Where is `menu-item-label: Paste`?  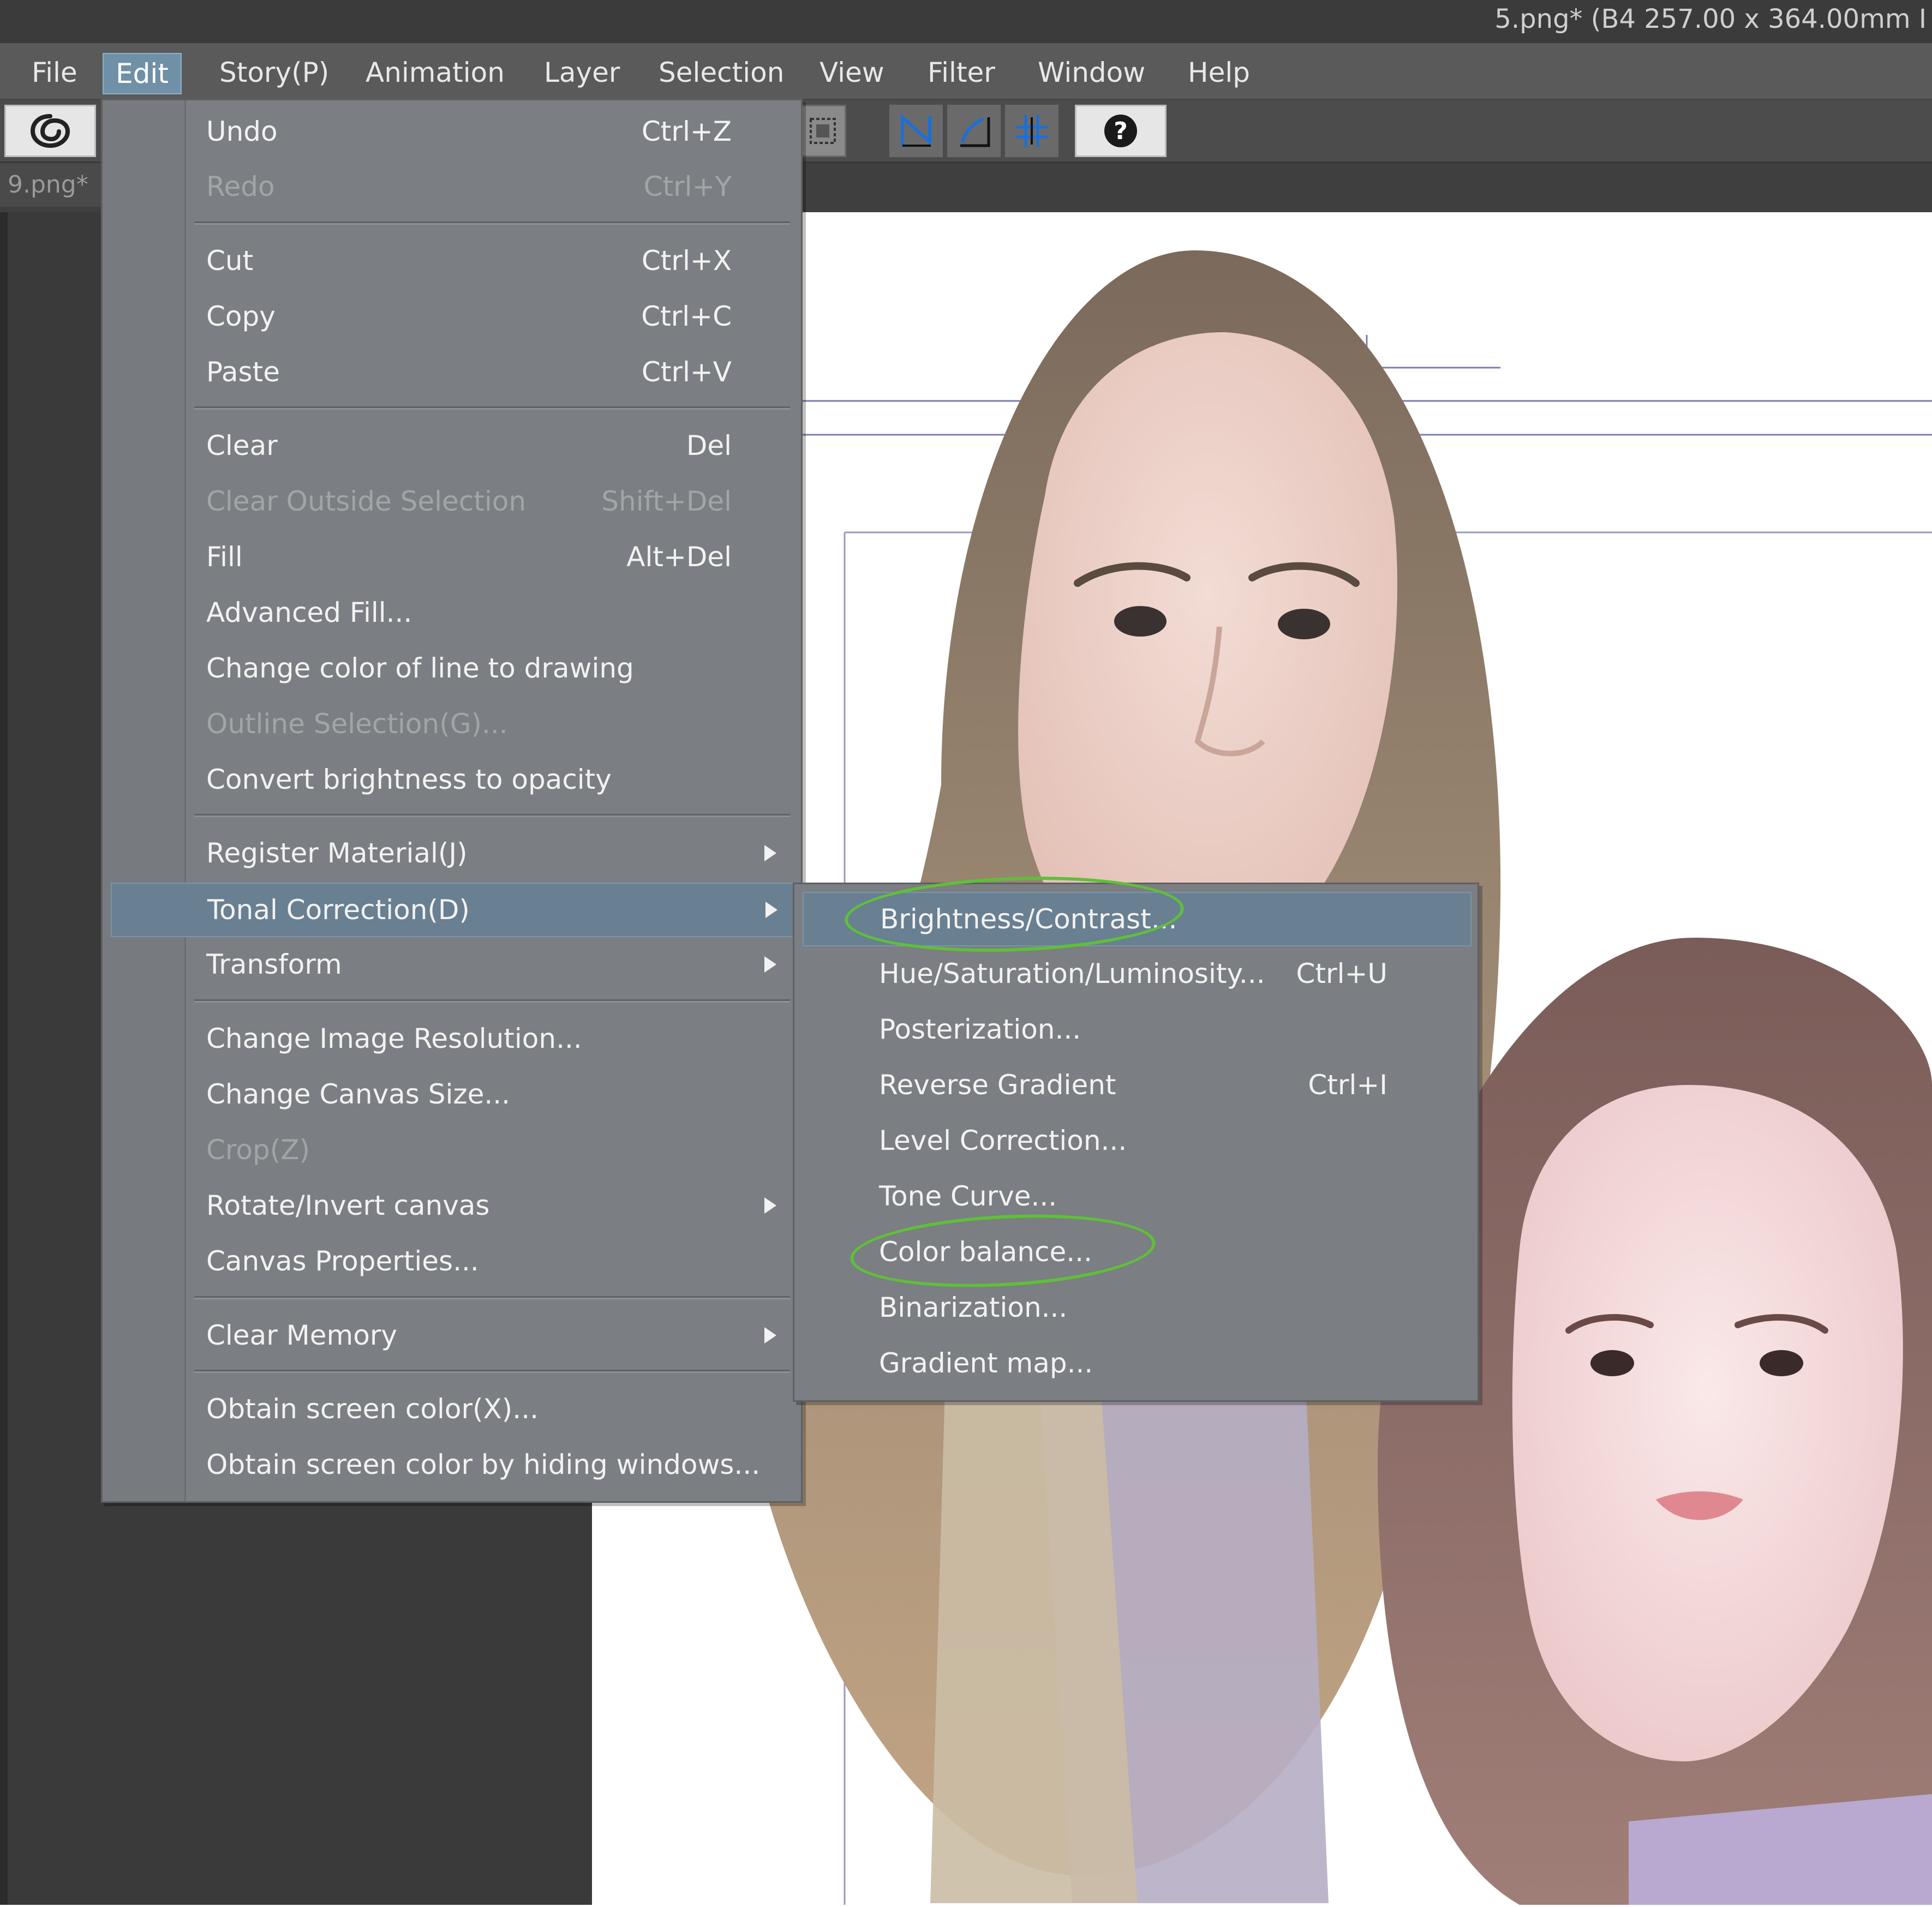
menu-item-label: Paste is located at coordinates (243, 372).